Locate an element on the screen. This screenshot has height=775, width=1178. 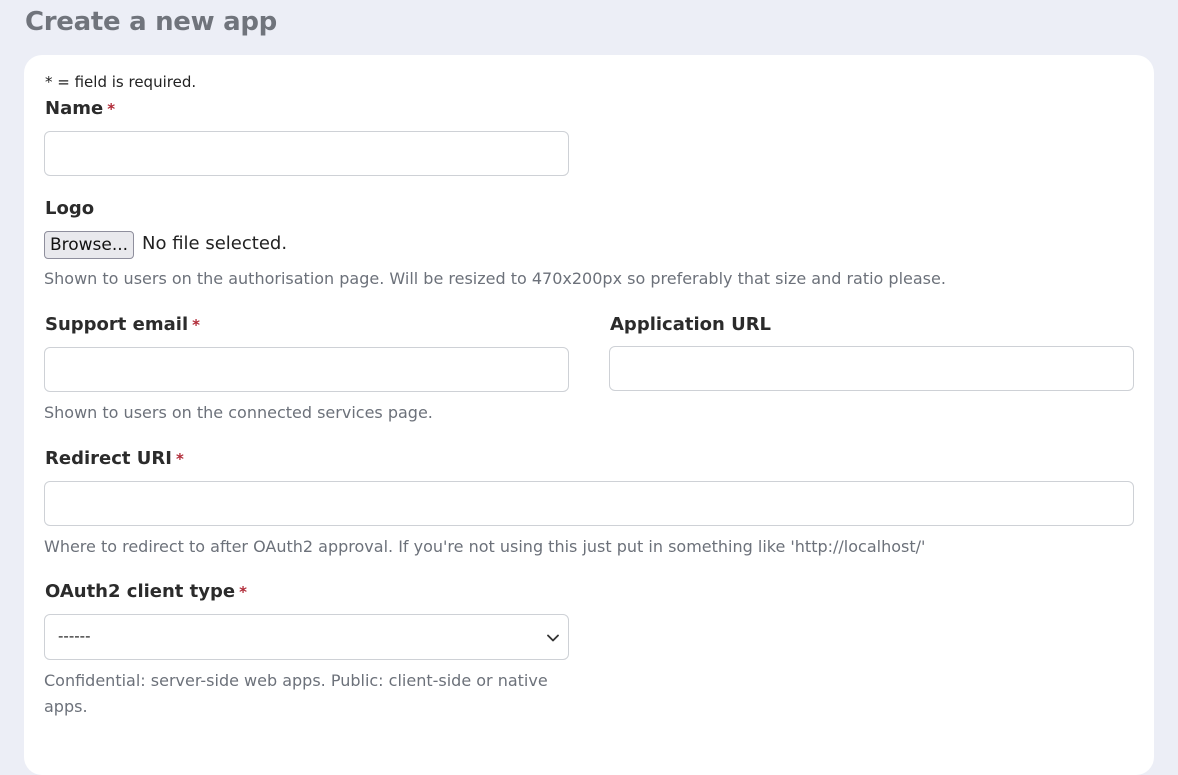
application-url-label: Application URL is located at coordinates (691, 324).